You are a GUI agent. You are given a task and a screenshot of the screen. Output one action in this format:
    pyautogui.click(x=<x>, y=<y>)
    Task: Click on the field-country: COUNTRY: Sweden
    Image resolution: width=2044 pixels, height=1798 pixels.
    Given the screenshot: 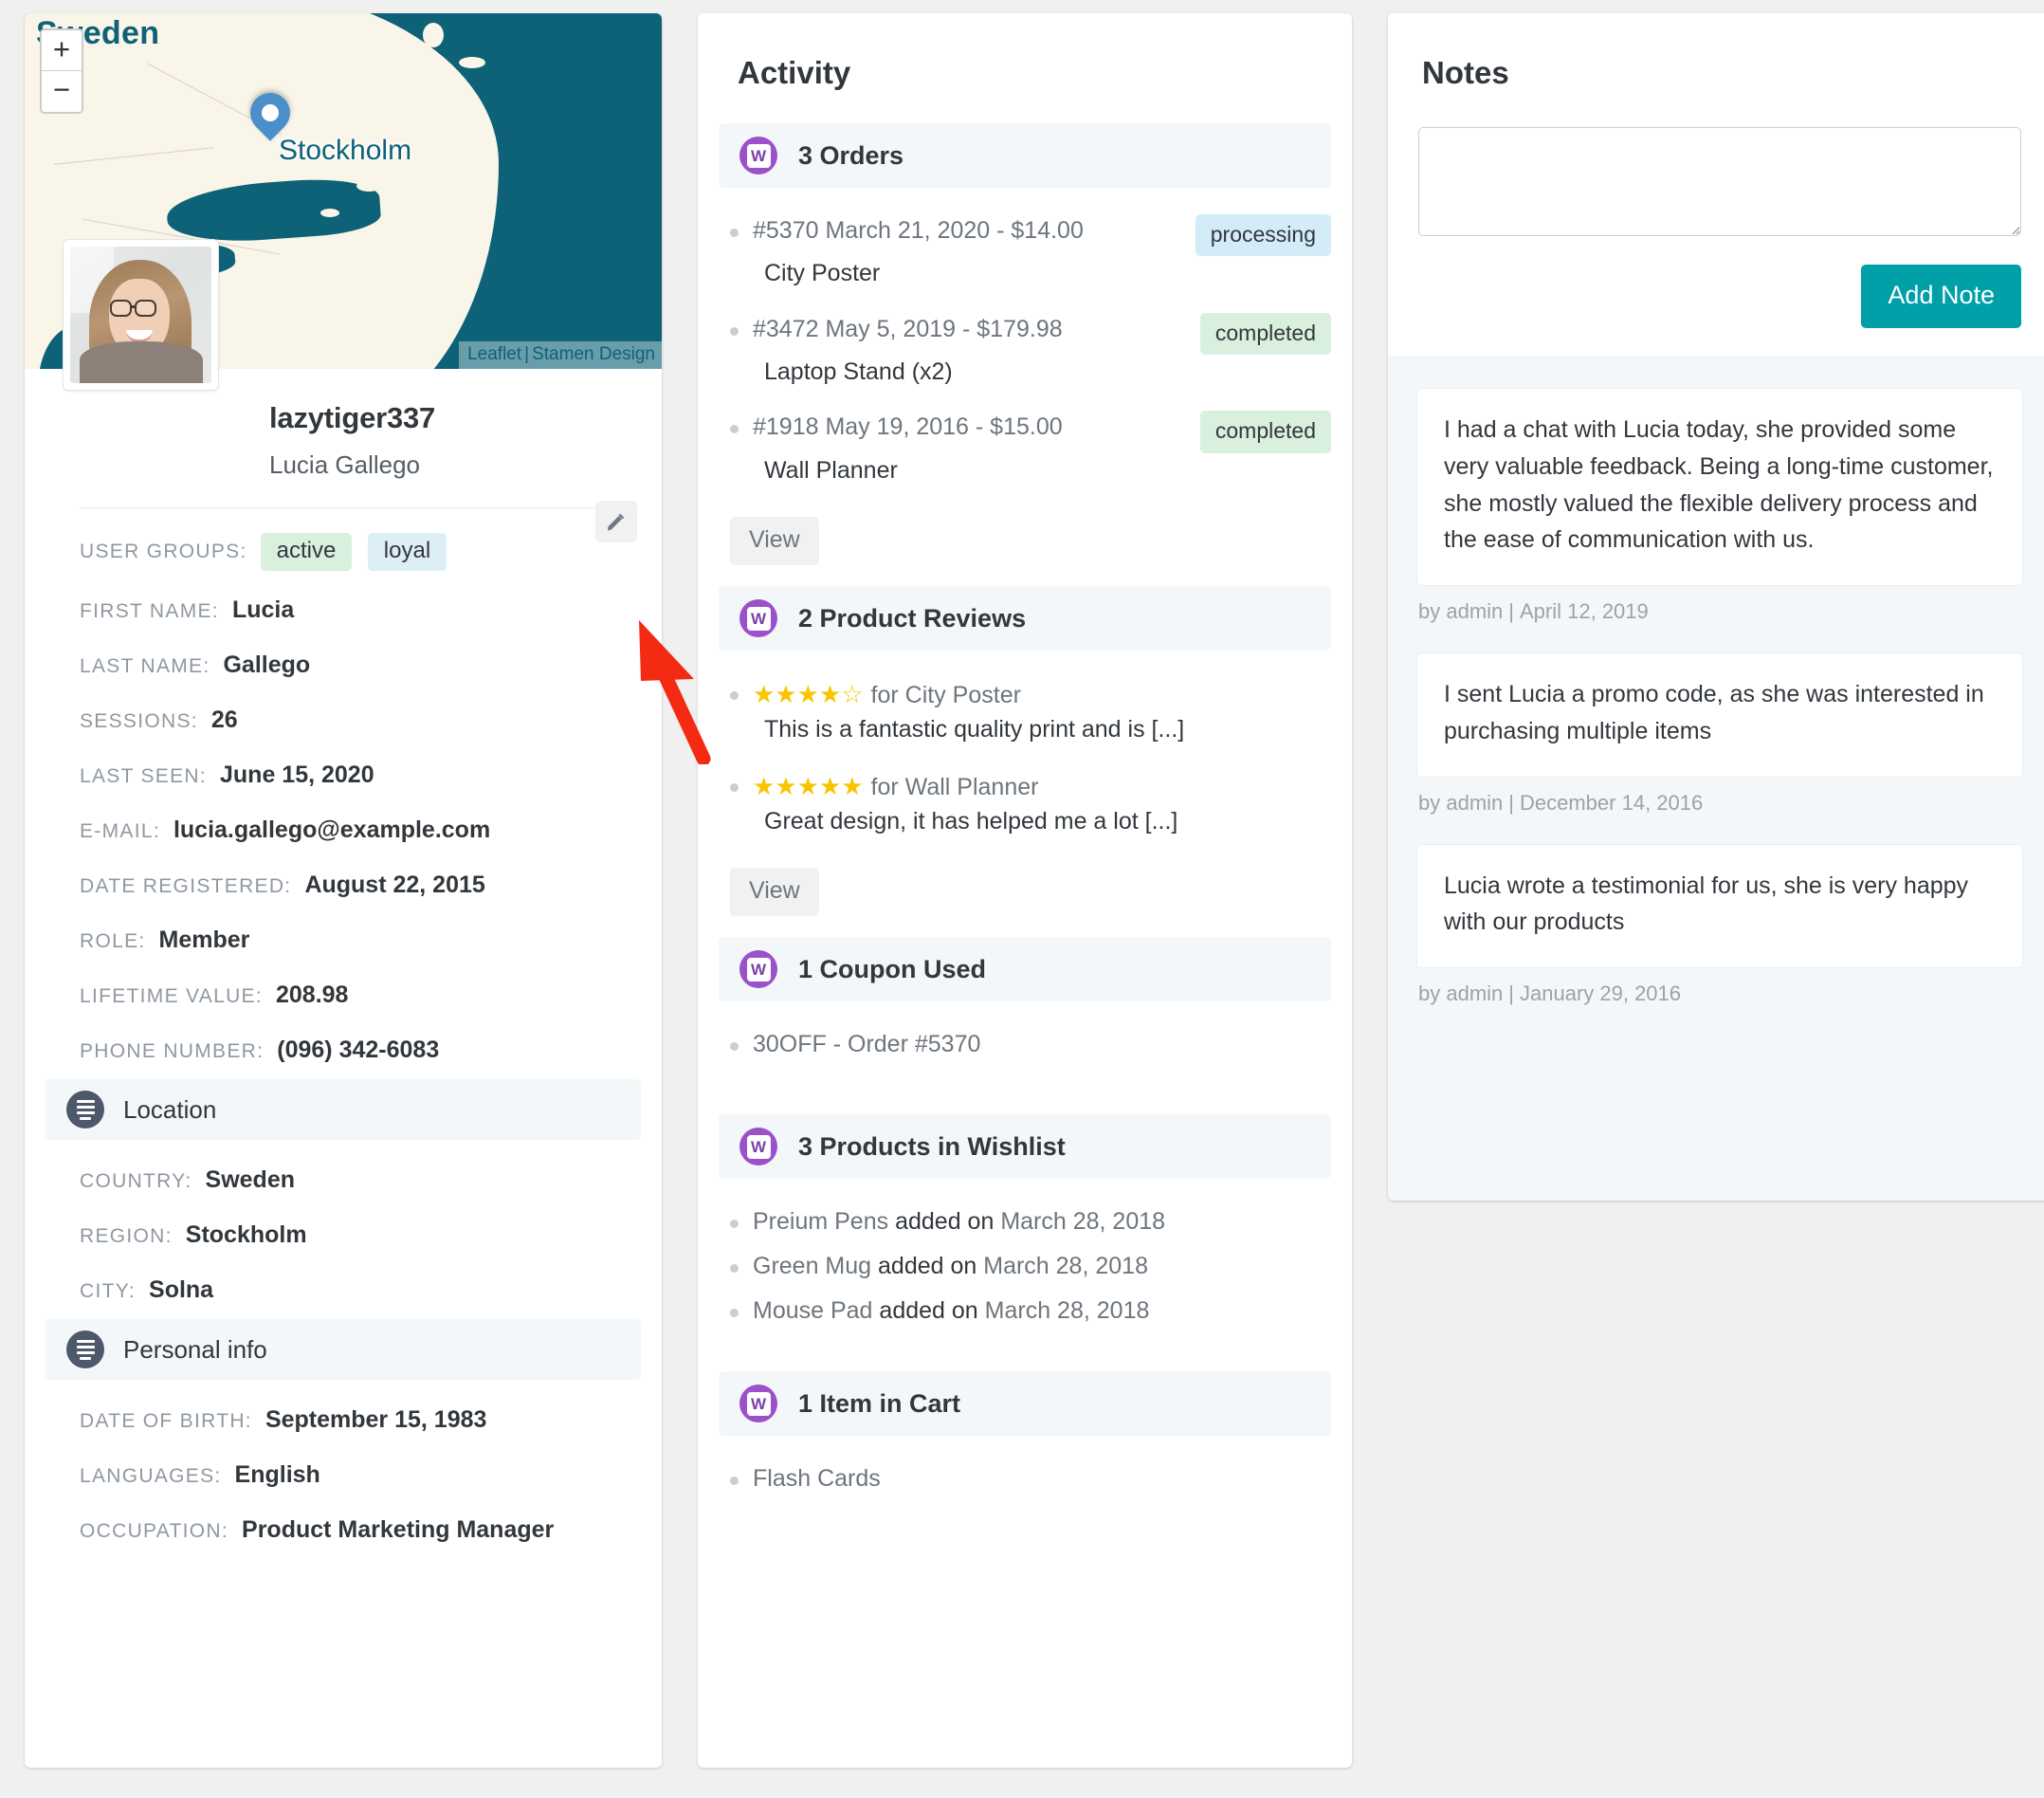 What is the action you would take?
    pyautogui.click(x=343, y=1180)
    